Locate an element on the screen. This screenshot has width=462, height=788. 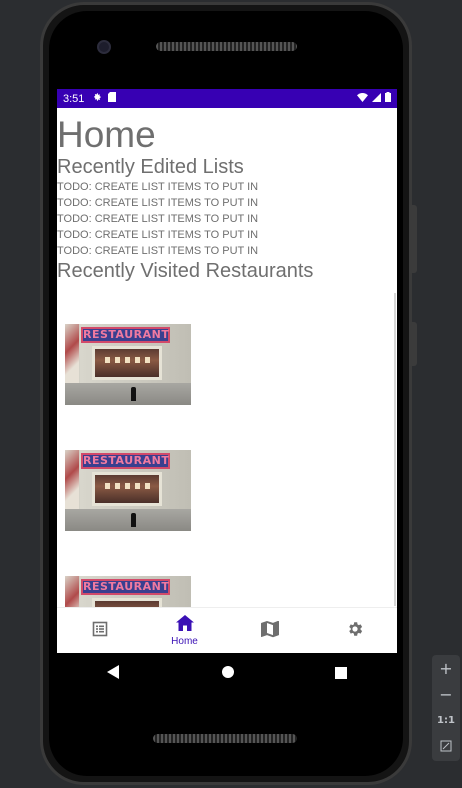
sd-card-icon is located at coordinates (112, 98).